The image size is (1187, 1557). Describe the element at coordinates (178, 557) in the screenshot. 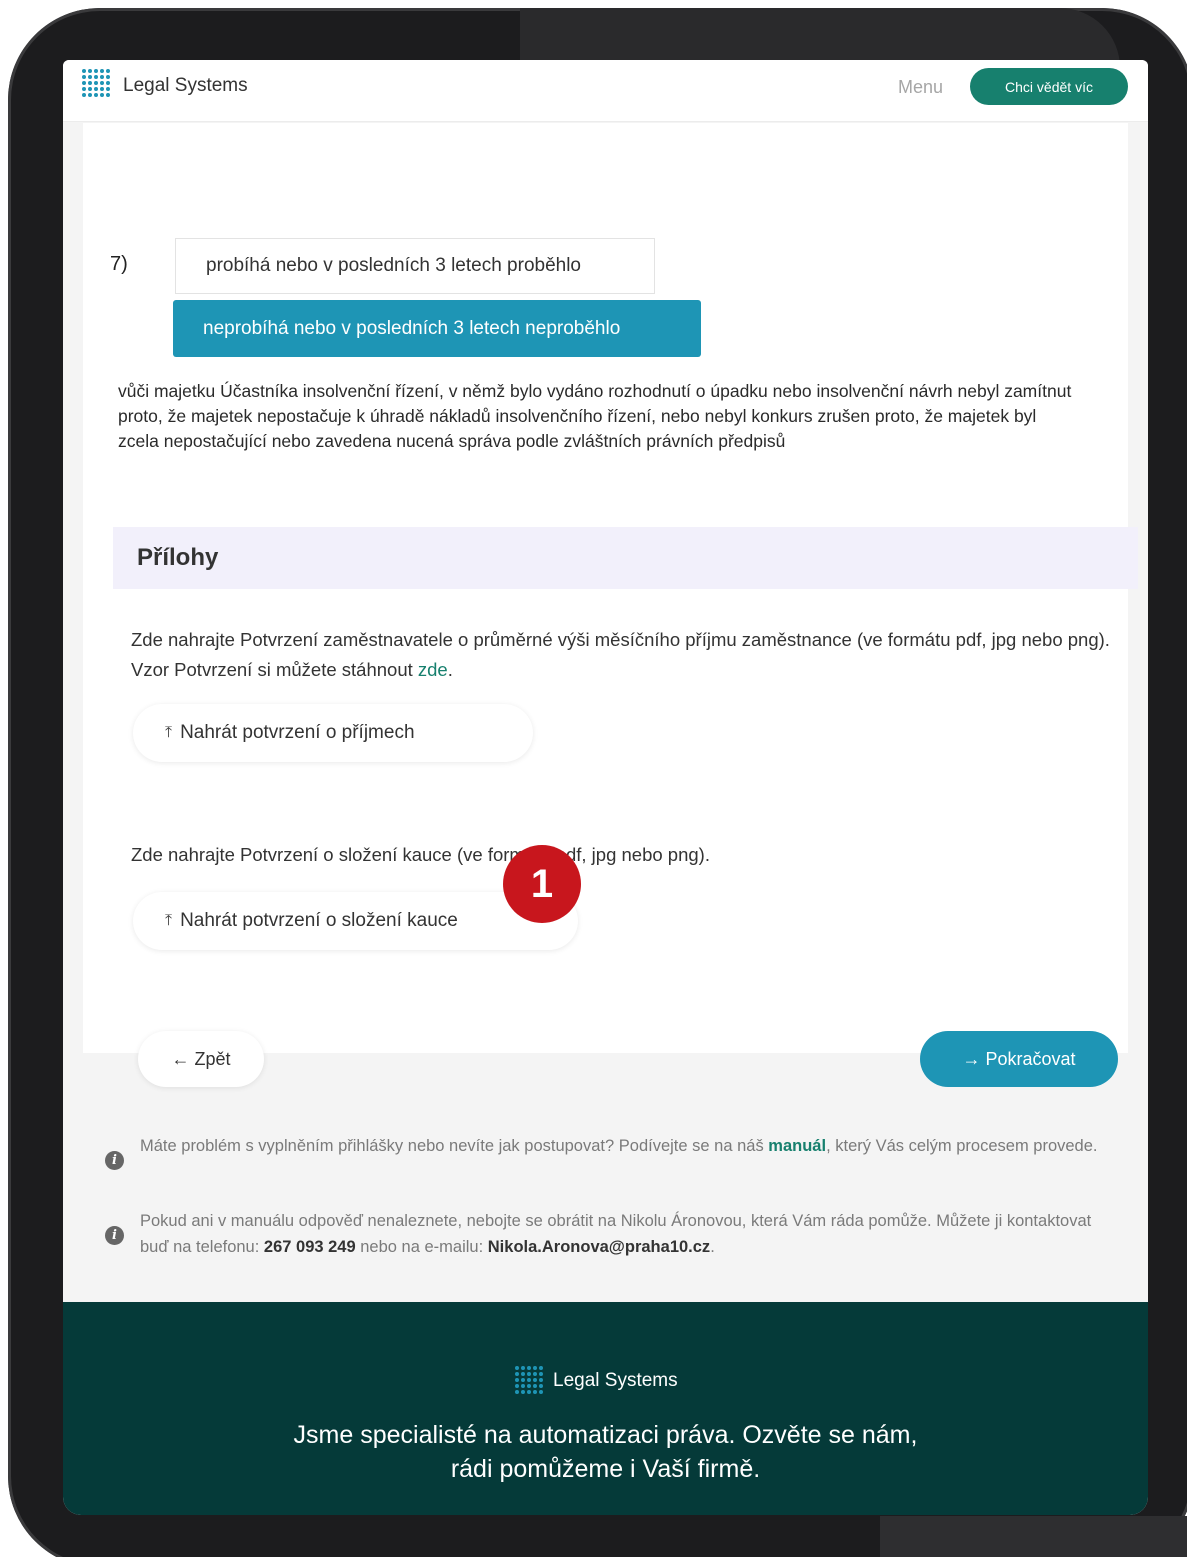

I see `section-title: Přílohy` at that location.